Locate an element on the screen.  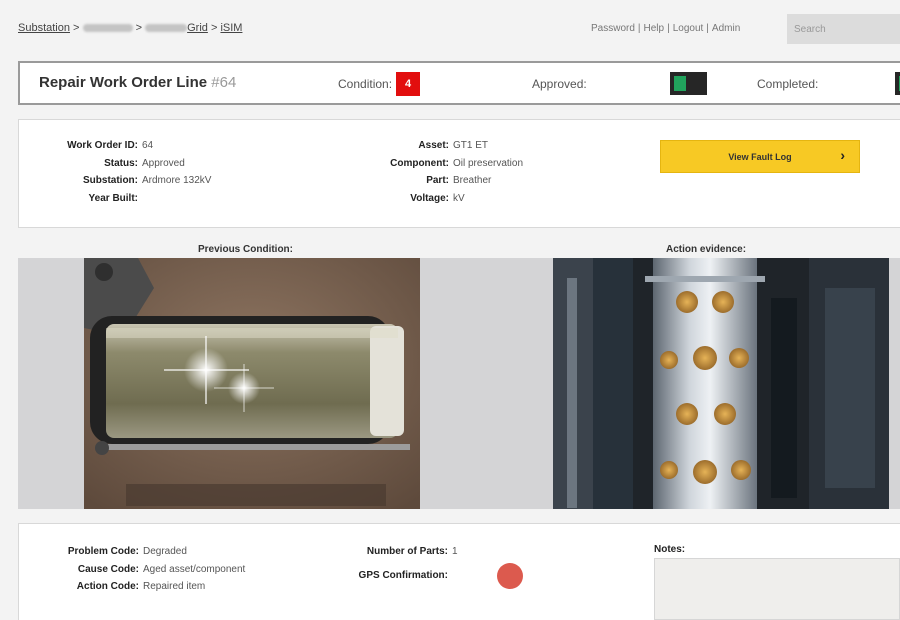
completed-toggle is located at coordinates (897, 83).